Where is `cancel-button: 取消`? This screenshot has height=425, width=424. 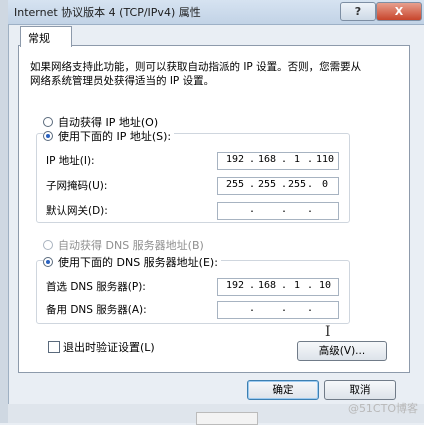 cancel-button: 取消 is located at coordinates (360, 390).